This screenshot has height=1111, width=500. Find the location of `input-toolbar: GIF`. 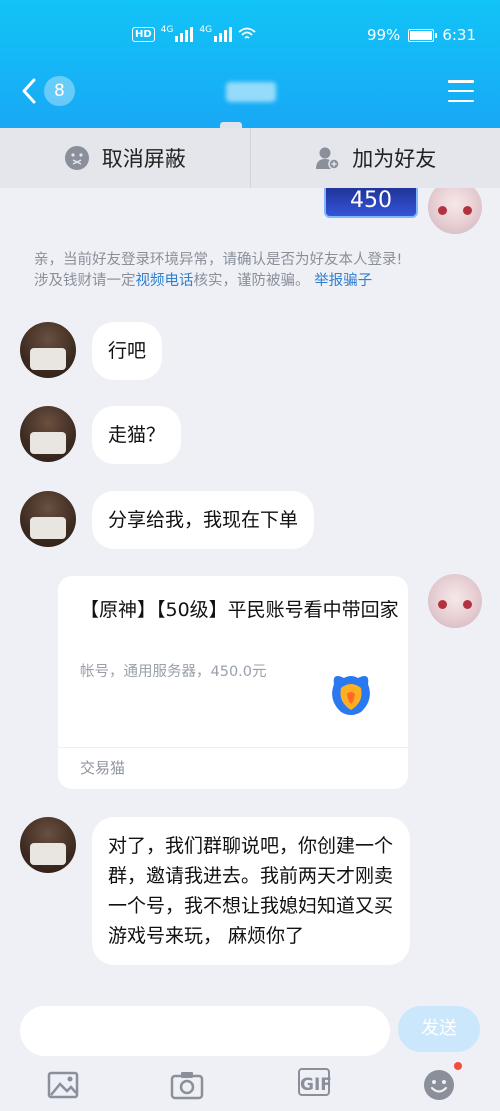

input-toolbar: GIF is located at coordinates (250, 1085).